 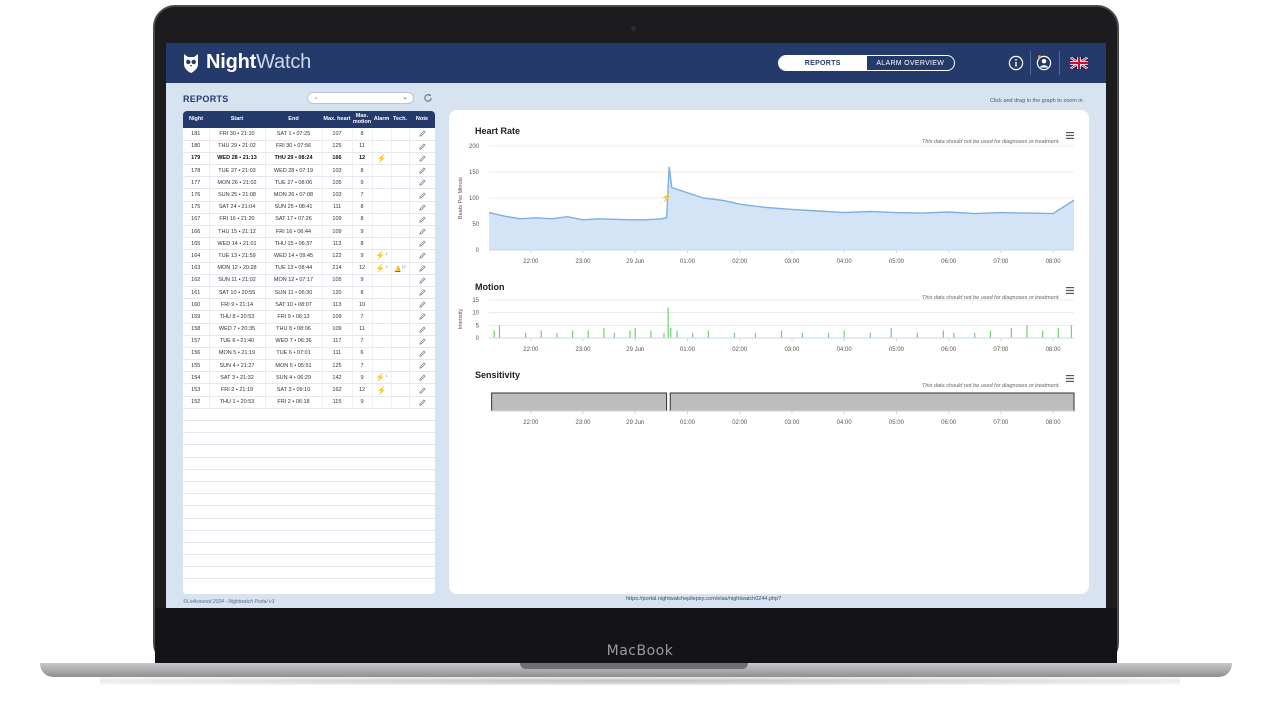 What do you see at coordinates (309, 232) in the screenshot?
I see `table-row: 166 THU 15 • 21:12 FRI 16 • 06:44 109 9` at bounding box center [309, 232].